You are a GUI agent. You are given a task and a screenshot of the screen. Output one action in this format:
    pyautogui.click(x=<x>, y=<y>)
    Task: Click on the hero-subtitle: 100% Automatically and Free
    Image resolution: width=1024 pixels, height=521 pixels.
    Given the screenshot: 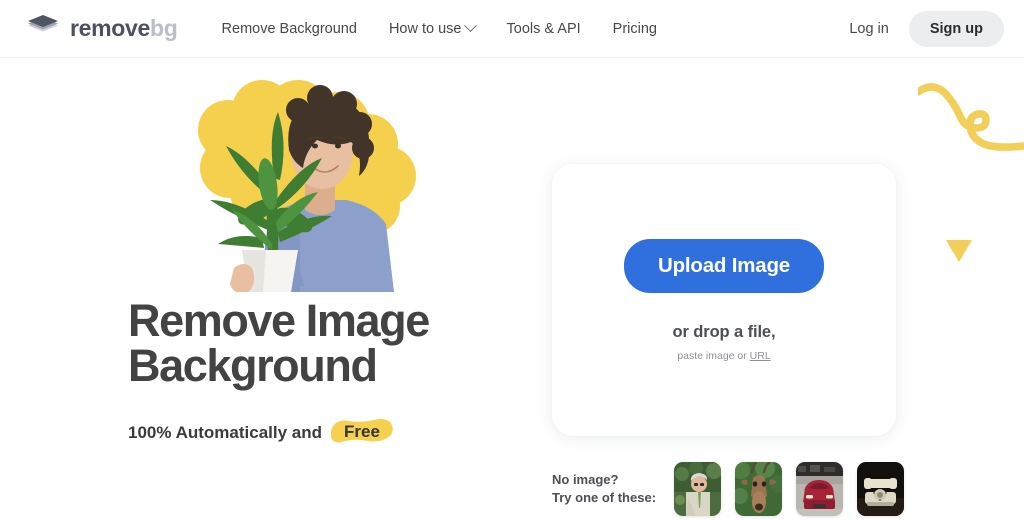 What is the action you would take?
    pyautogui.click(x=260, y=432)
    